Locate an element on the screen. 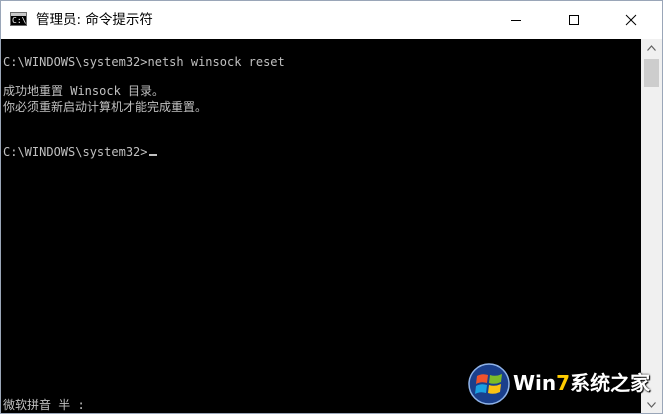 This screenshot has height=414, width=663. windows-logo-icon is located at coordinates (489, 384).